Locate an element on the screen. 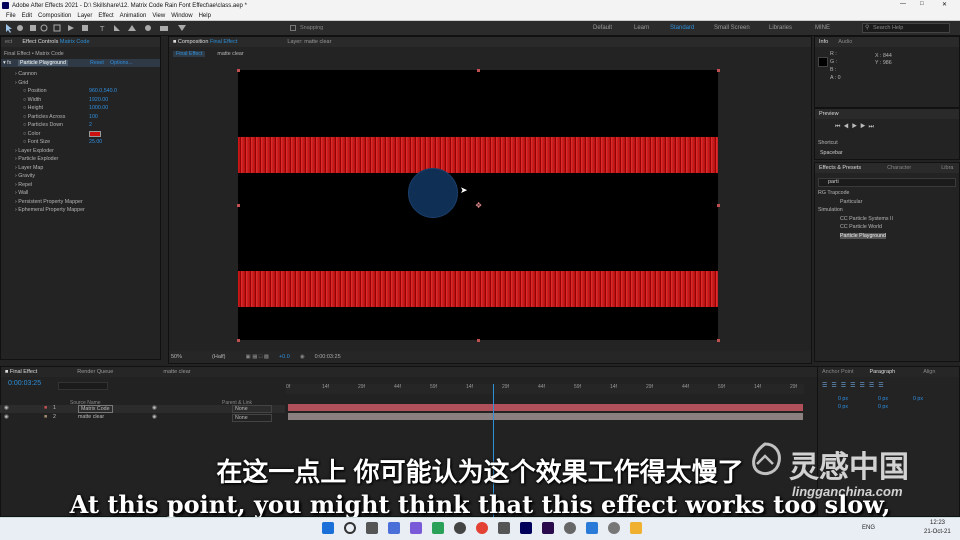  effect-property-row: › Persistent Property Mapper is located at coordinates (49, 202).